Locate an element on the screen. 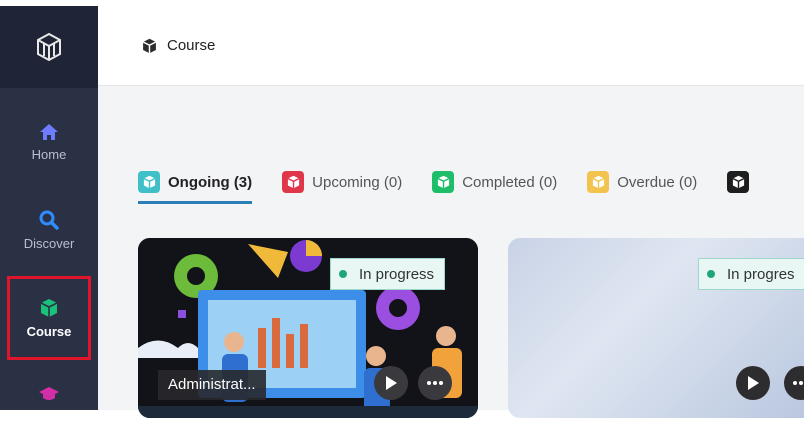 Image resolution: width=804 pixels, height=426 pixels. status-label: In progres is located at coordinates (761, 274).